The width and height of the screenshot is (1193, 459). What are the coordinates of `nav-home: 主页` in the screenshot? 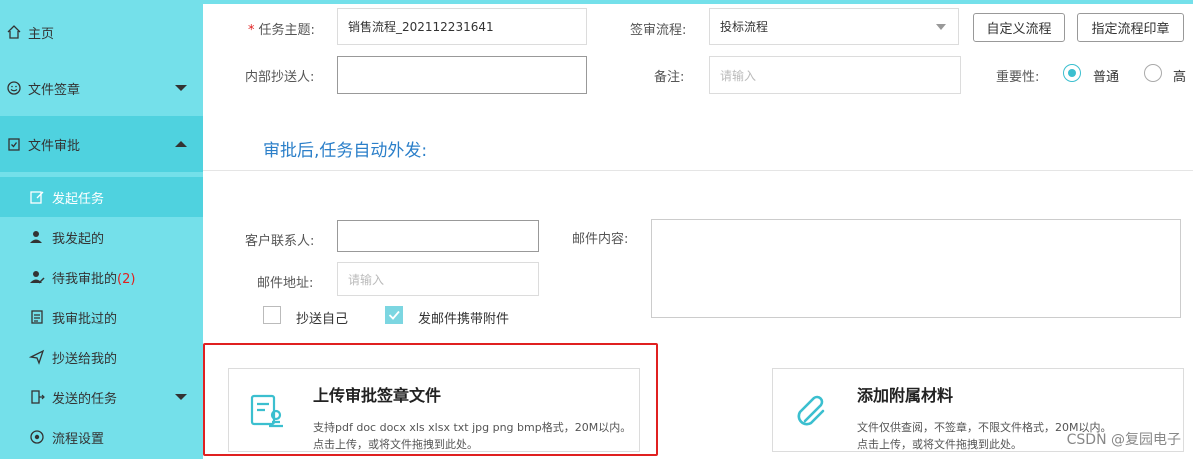 It's located at (101, 32).